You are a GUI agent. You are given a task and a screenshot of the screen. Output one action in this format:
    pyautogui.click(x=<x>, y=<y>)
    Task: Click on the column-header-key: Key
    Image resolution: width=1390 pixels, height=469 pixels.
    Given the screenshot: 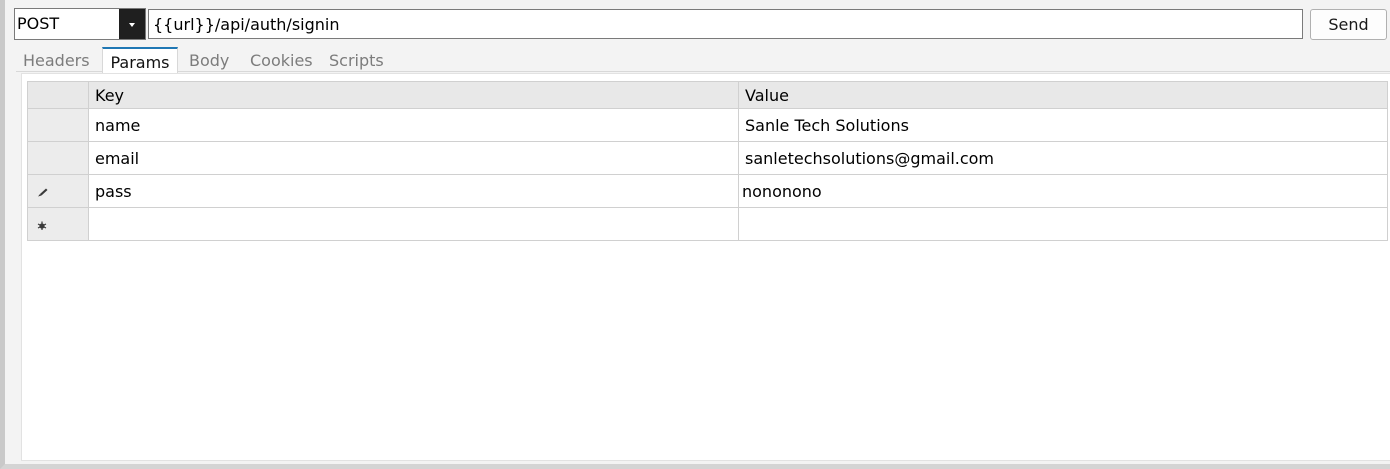 What is the action you would take?
    pyautogui.click(x=414, y=95)
    